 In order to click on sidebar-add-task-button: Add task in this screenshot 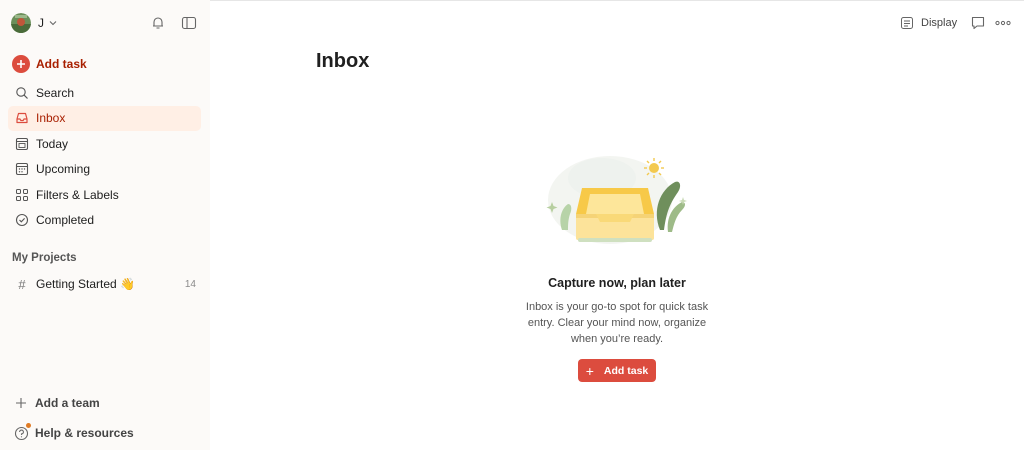, I will do `click(49, 64)`.